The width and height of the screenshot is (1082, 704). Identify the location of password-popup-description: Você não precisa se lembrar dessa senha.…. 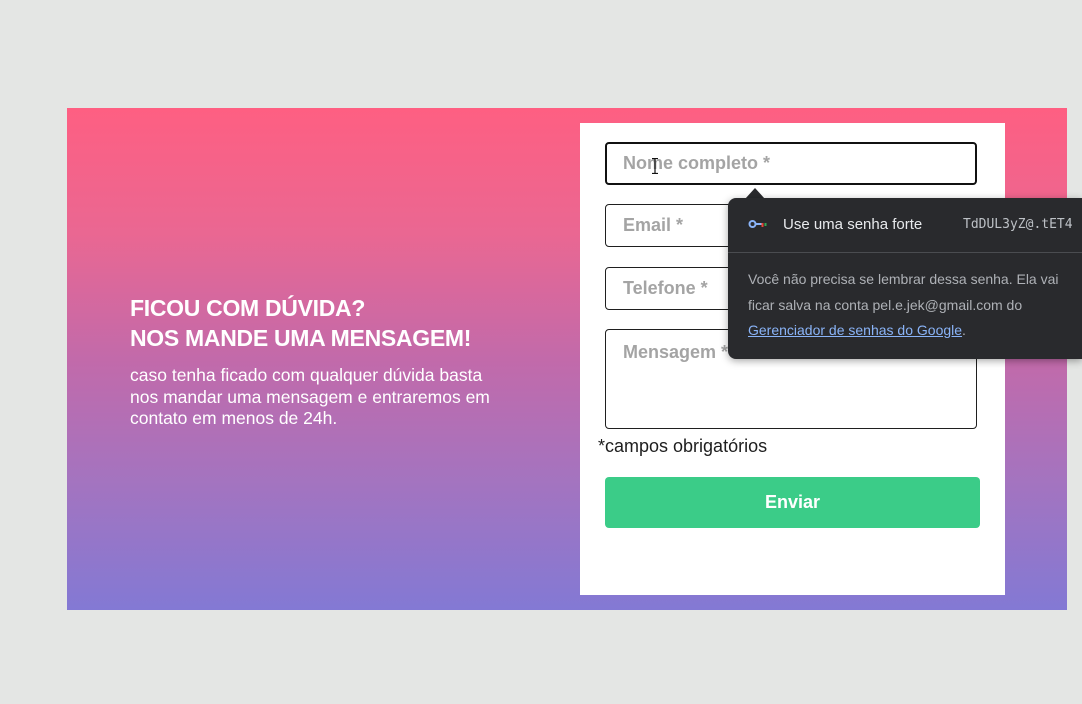
(910, 305).